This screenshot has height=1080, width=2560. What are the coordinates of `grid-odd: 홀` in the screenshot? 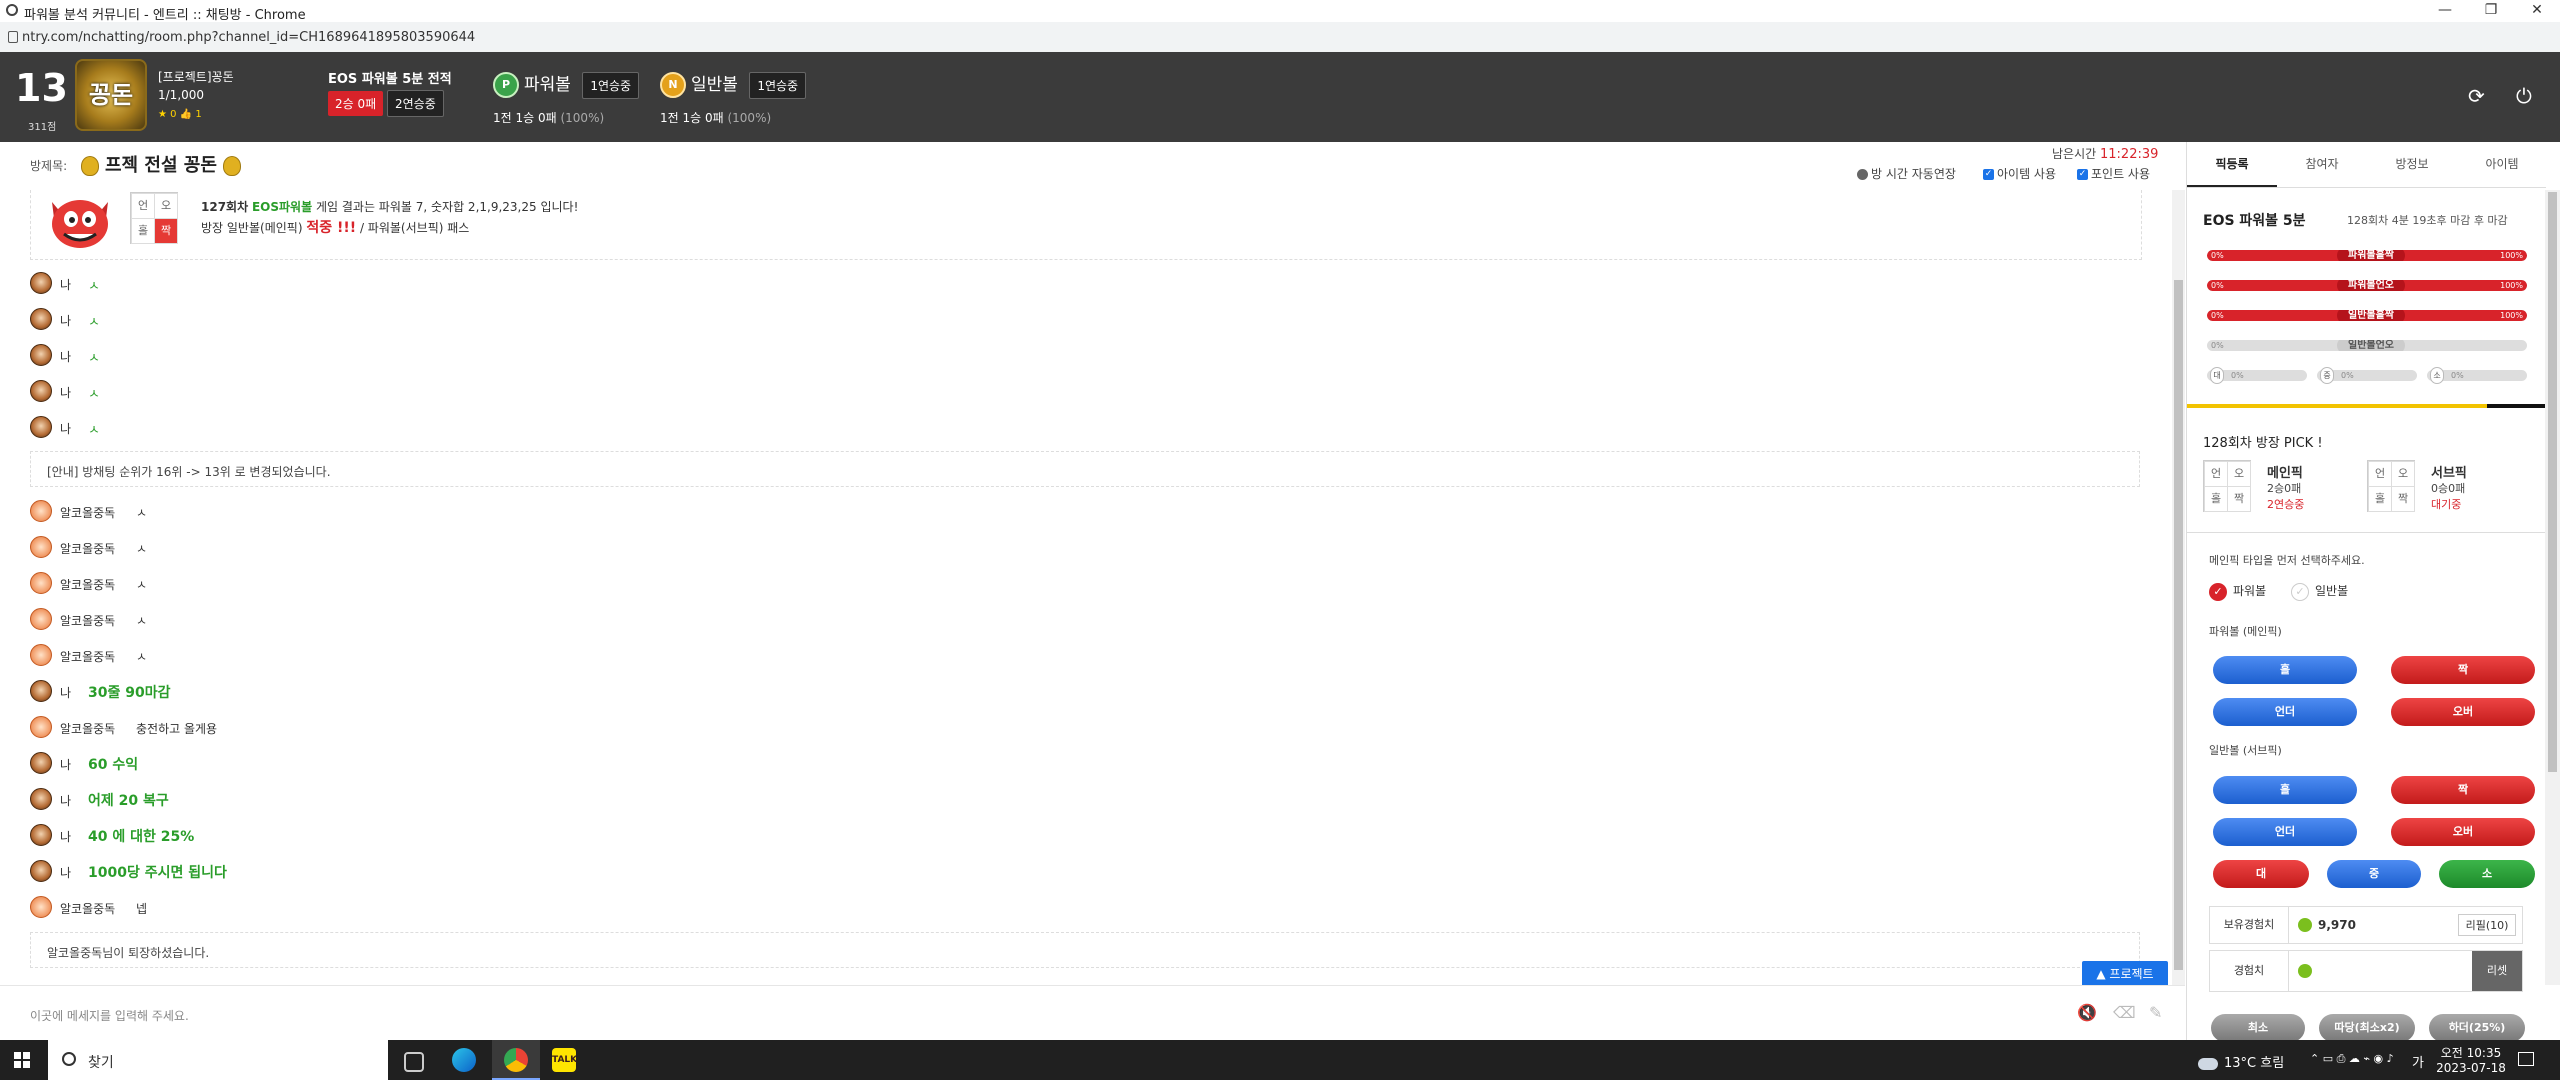 It's located at (143, 231).